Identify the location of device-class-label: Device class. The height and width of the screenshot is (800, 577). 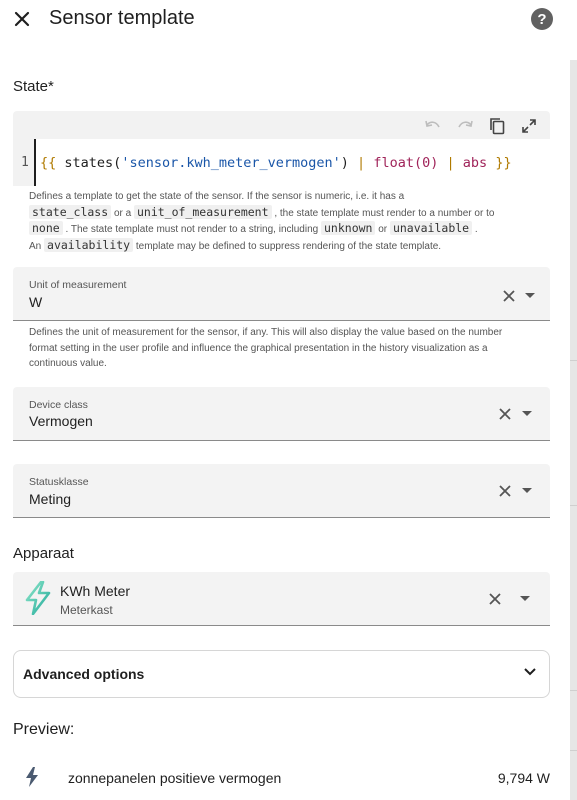
(58, 405).